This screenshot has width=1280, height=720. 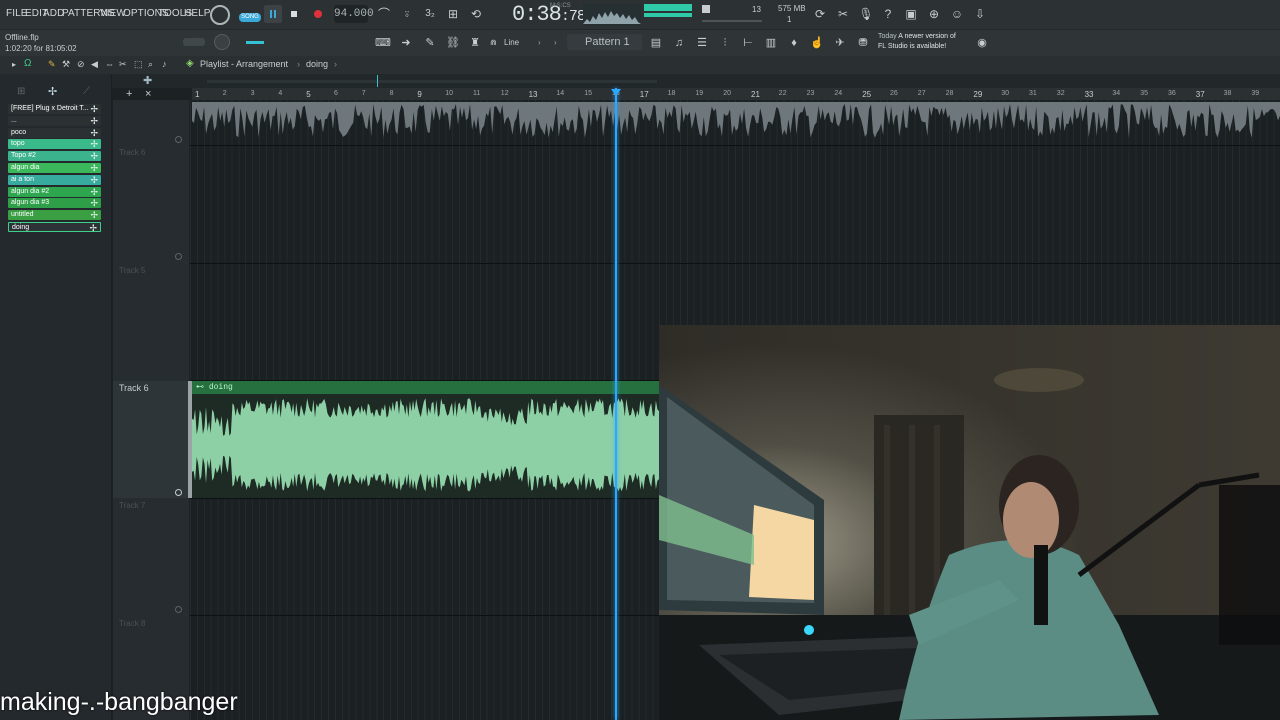 What do you see at coordinates (54, 203) in the screenshot?
I see `pattern-list-item: algun dia #3 ✢` at bounding box center [54, 203].